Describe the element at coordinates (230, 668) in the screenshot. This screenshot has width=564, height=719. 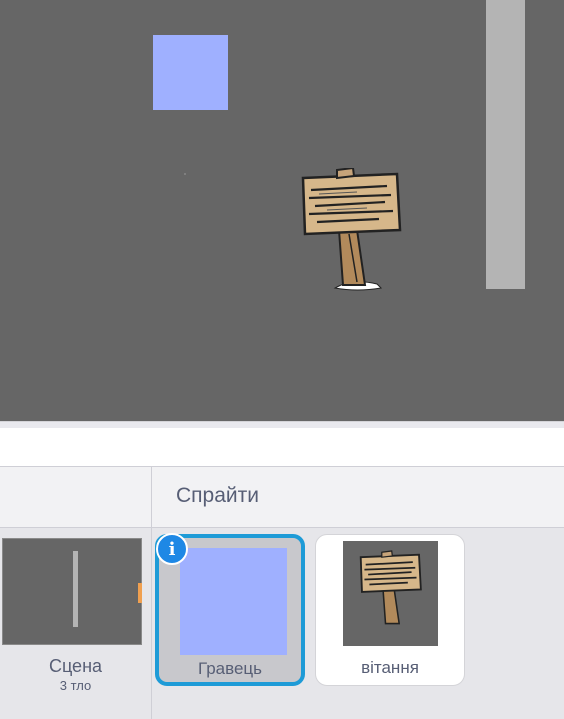
I see `sprite-card-label: Гравець` at that location.